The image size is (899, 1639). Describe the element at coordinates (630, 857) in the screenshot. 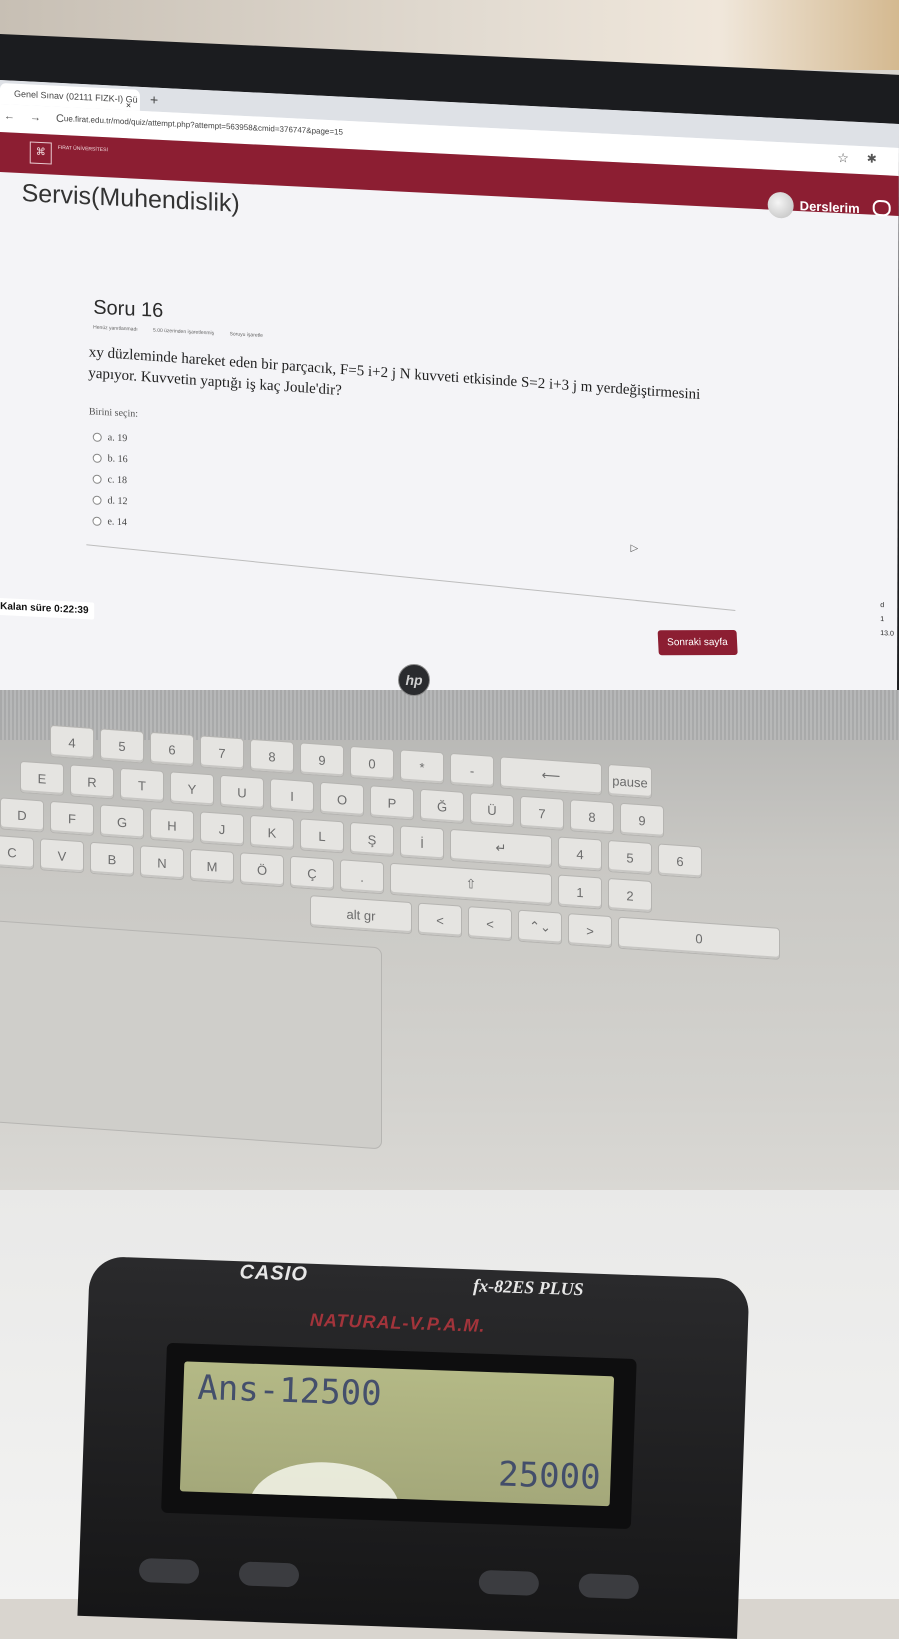

I see `numpad-key: 5` at that location.